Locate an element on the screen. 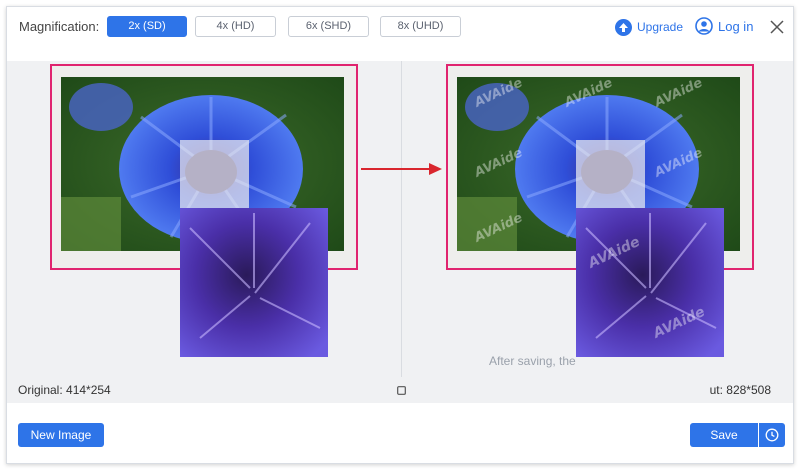 The height and width of the screenshot is (472, 800). magnification-6x-button: 6x (SHD) is located at coordinates (328, 26).